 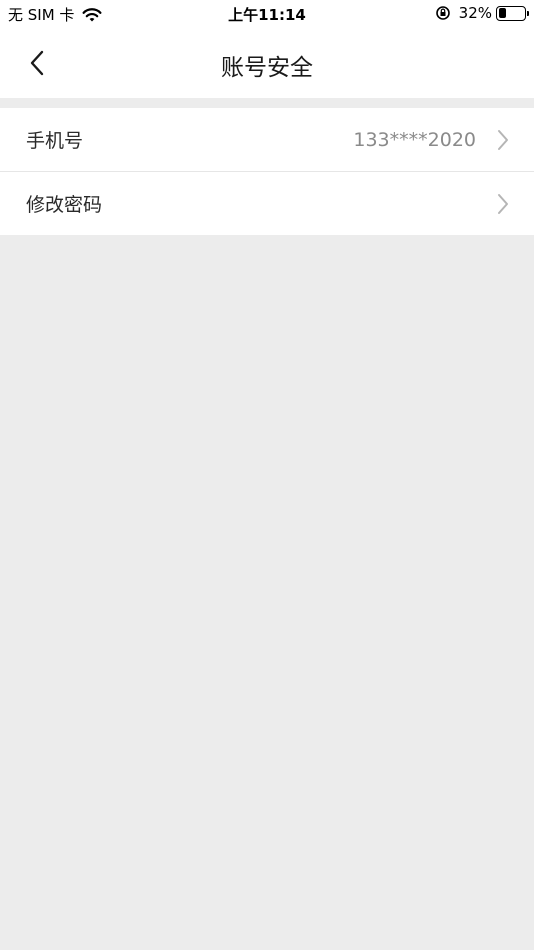 I want to click on phone-number-label: 手机号, so click(x=55, y=141).